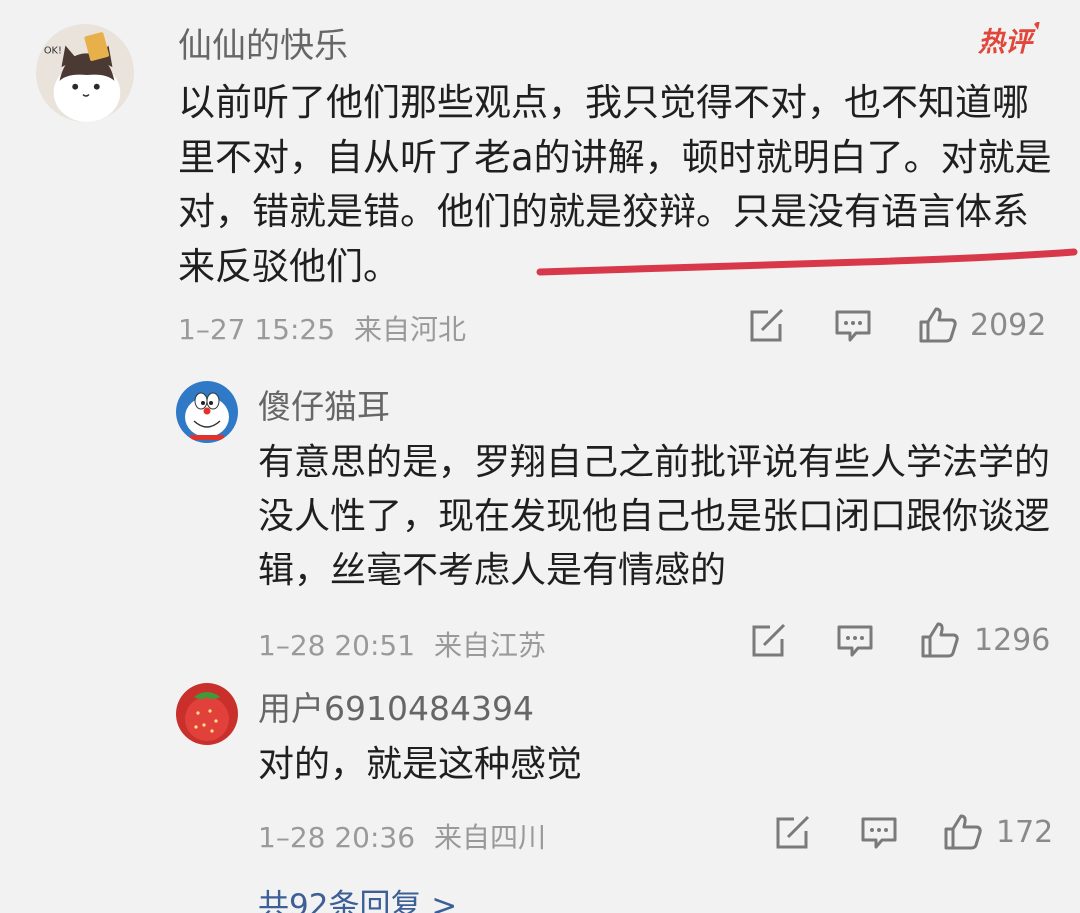 The height and width of the screenshot is (913, 1080). I want to click on comment-meta: 1–27 15:25 来自河北, so click(322, 328).